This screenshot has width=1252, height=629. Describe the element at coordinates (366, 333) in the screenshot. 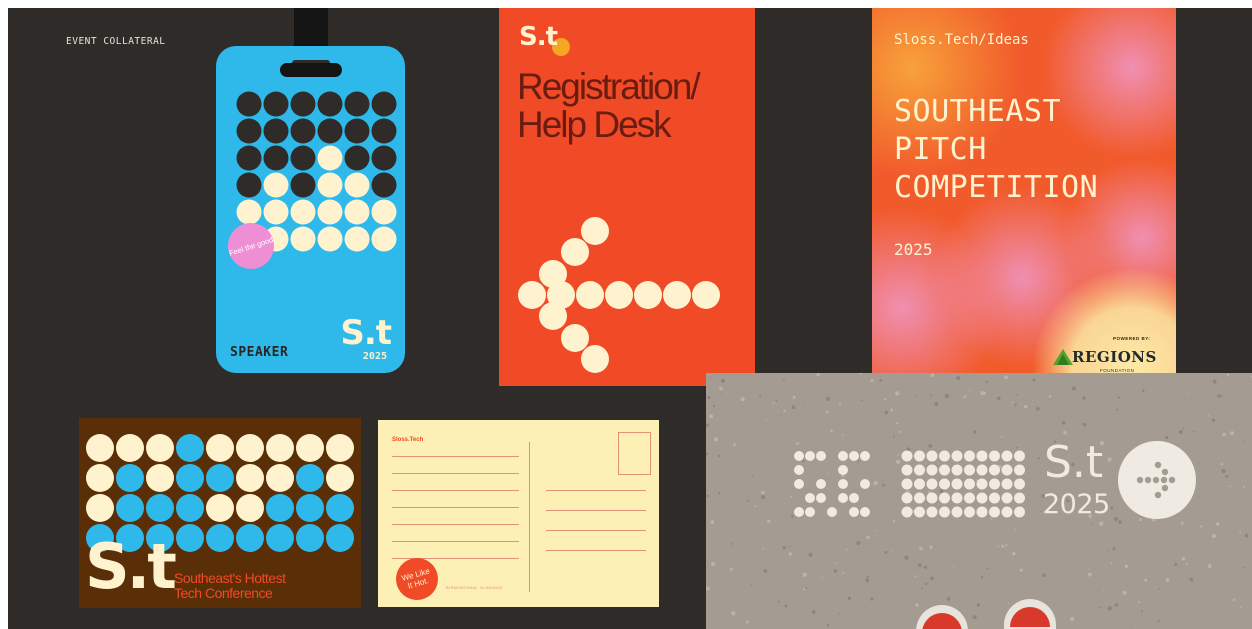

I see `badge-logo: S.t` at that location.